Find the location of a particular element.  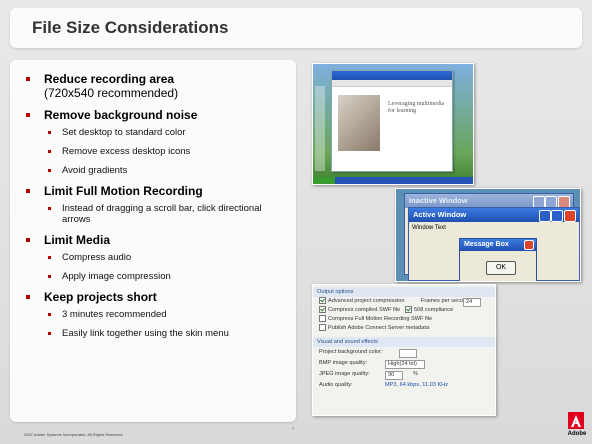

option-row: Audio quality: MP3, 64 kbps, 11.03 KHz is located at coordinates (404, 385).